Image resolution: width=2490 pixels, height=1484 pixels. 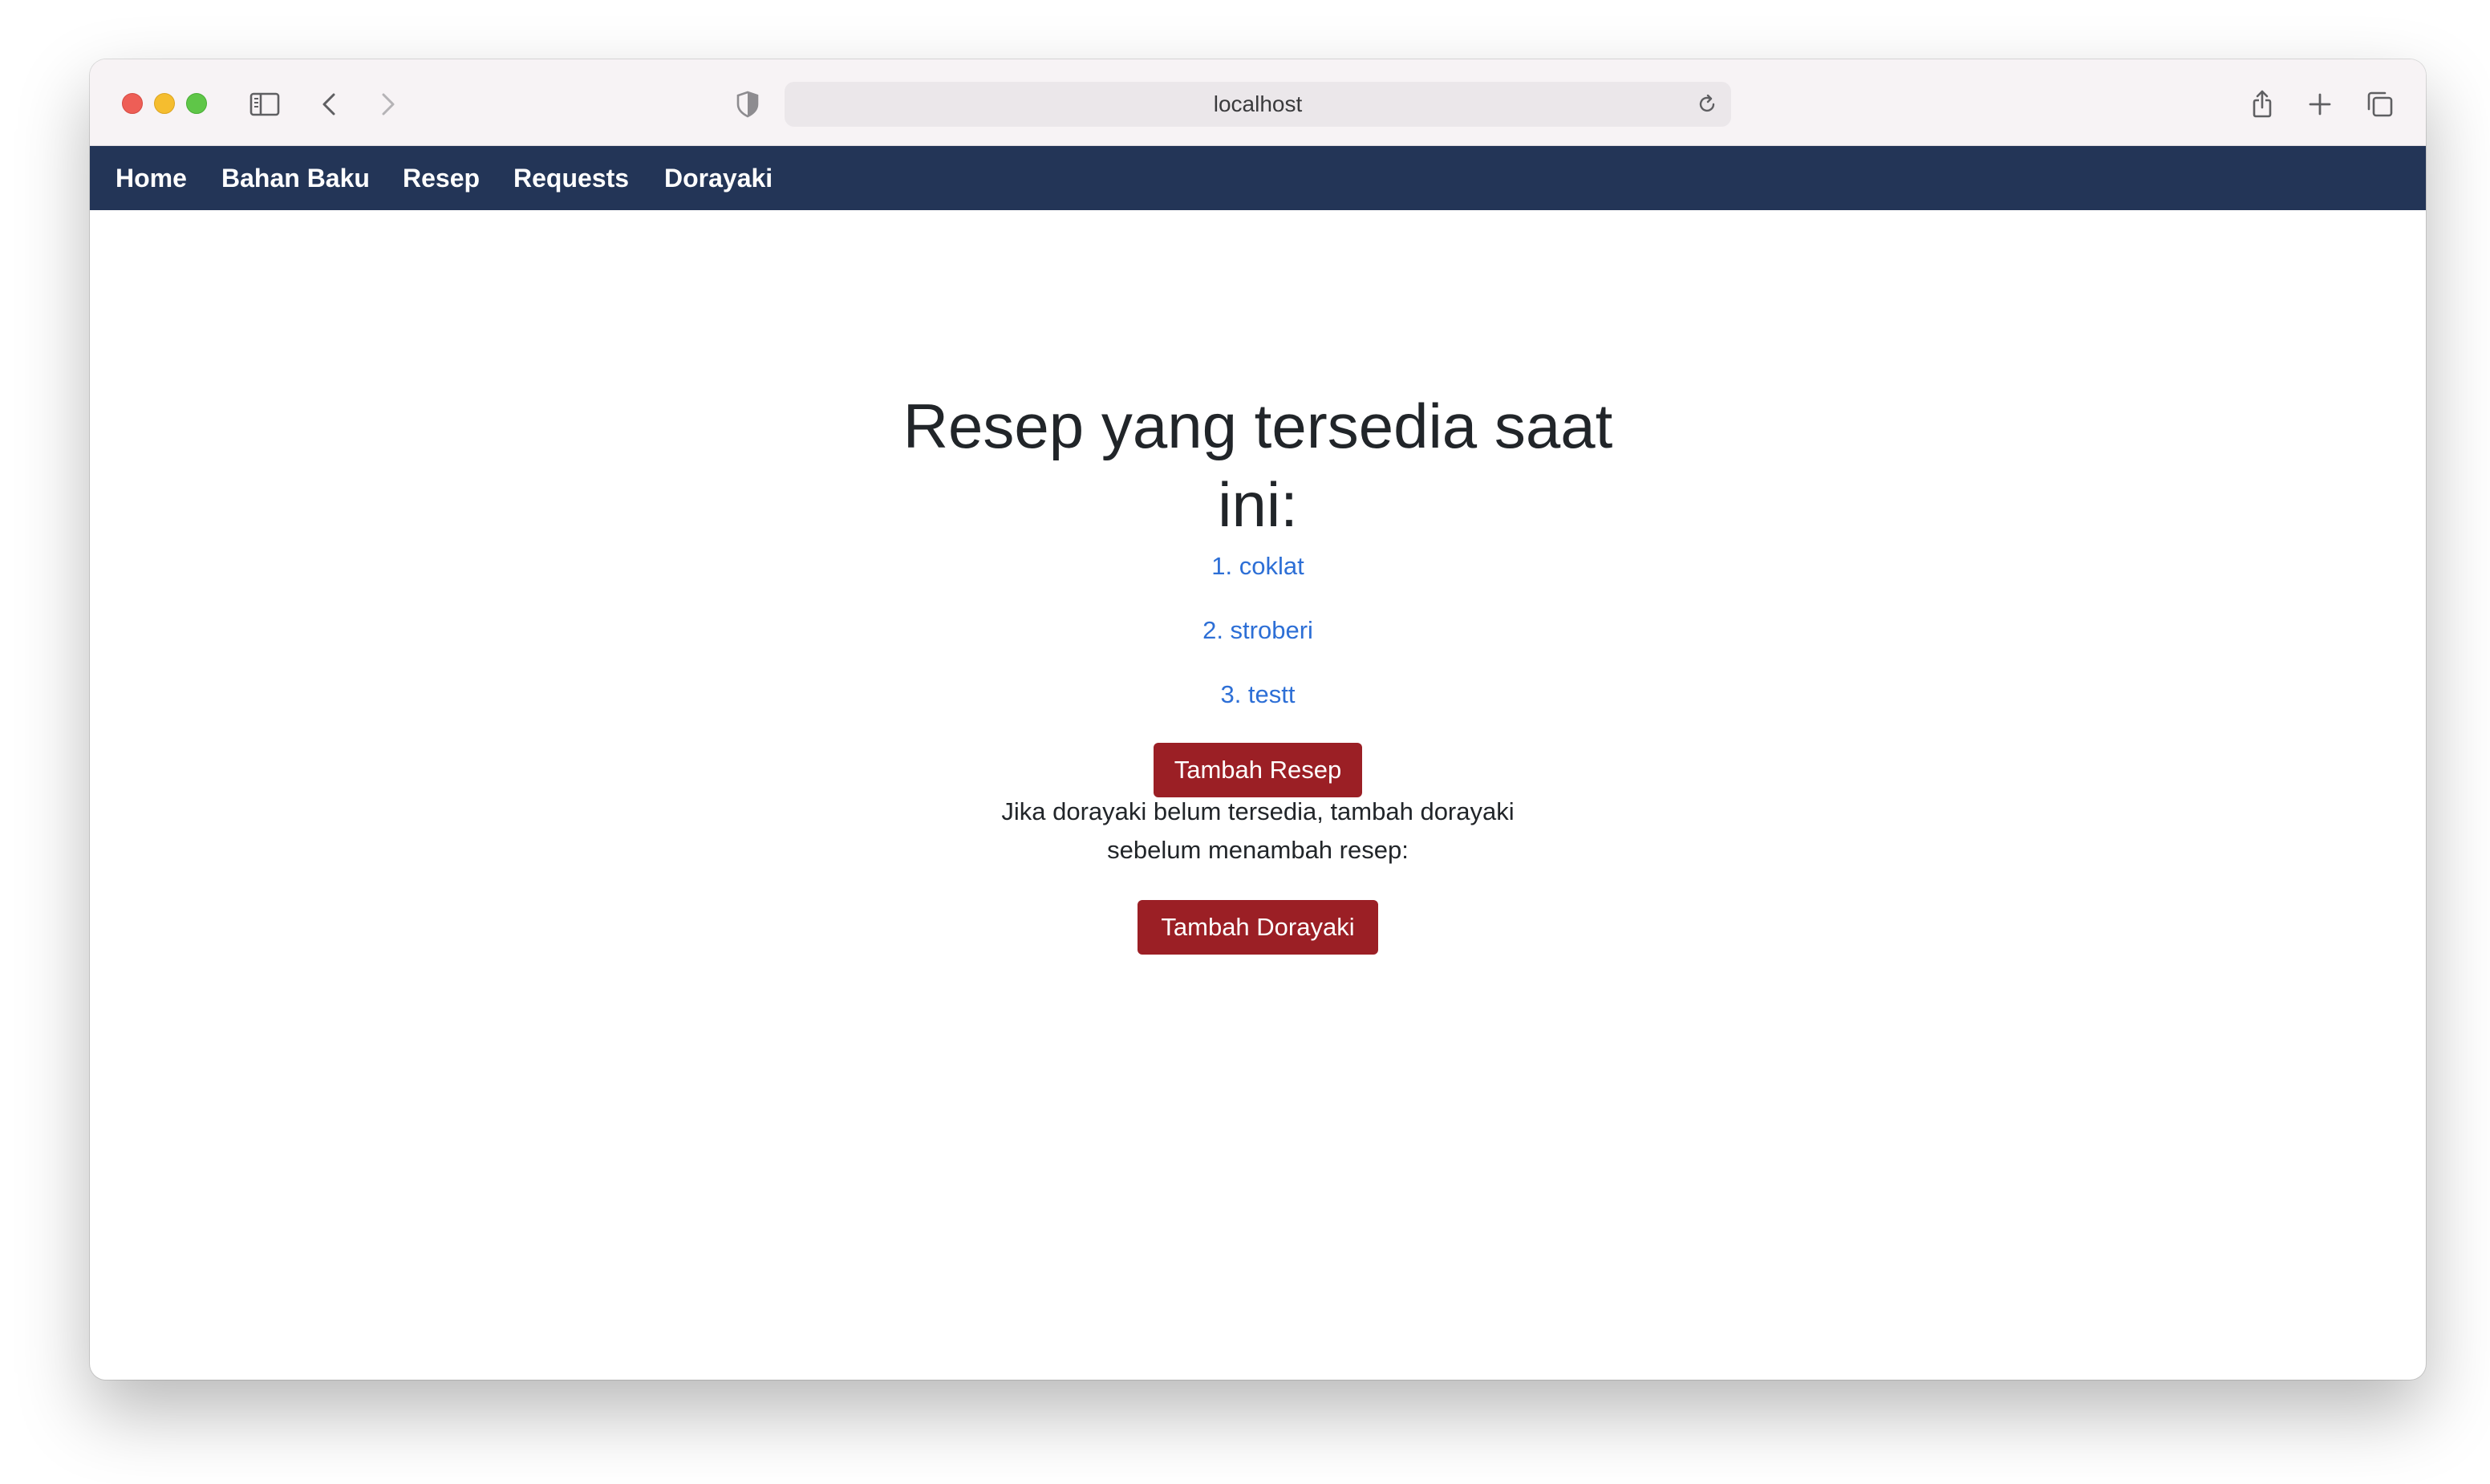 What do you see at coordinates (132, 103) in the screenshot?
I see `close-window-button` at bounding box center [132, 103].